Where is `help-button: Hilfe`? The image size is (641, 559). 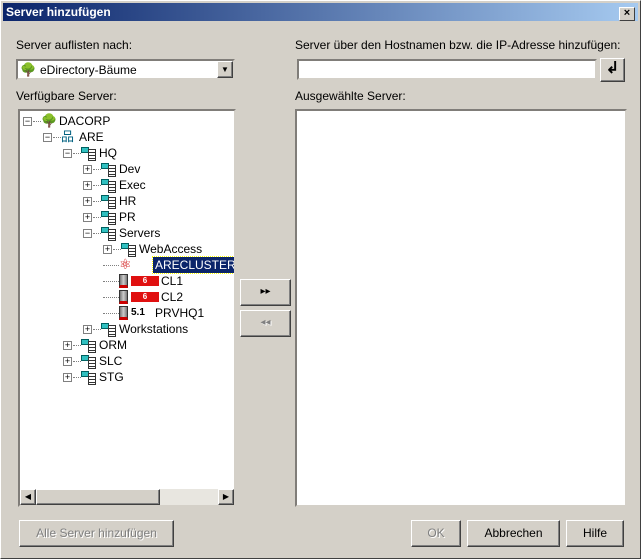
help-button: Hilfe is located at coordinates (595, 533).